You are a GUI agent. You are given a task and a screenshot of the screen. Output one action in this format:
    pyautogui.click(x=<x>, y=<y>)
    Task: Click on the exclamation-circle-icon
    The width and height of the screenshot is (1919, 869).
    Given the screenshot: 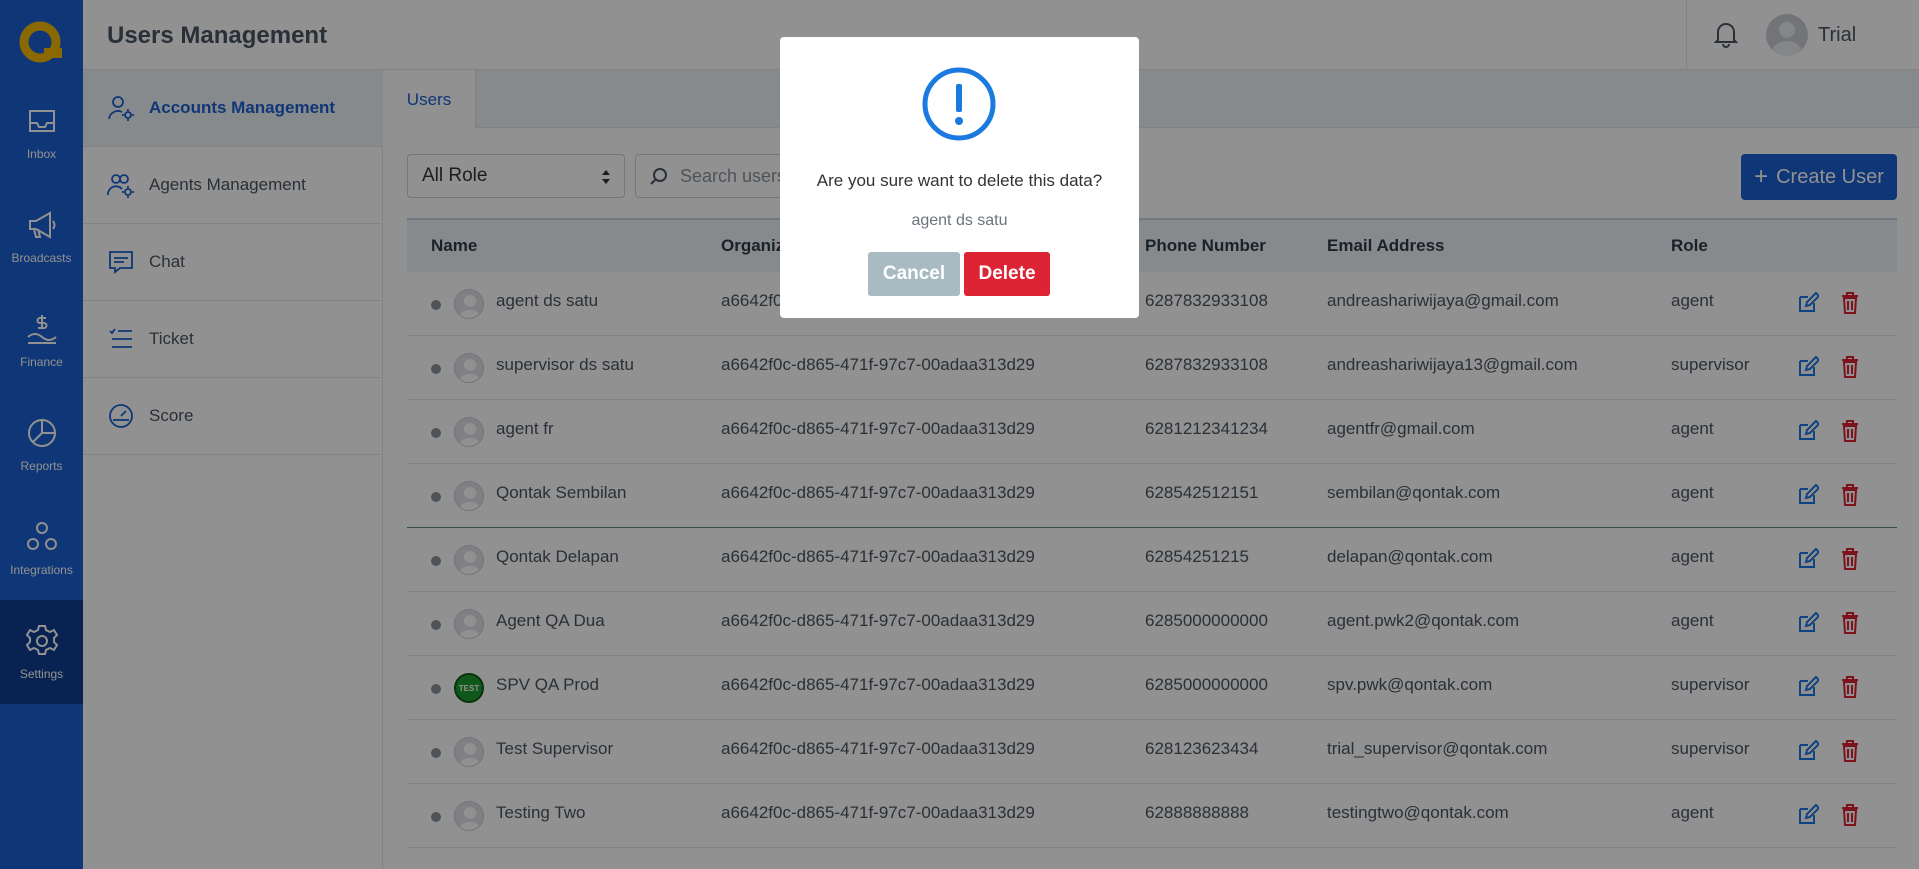 What is the action you would take?
    pyautogui.click(x=959, y=104)
    